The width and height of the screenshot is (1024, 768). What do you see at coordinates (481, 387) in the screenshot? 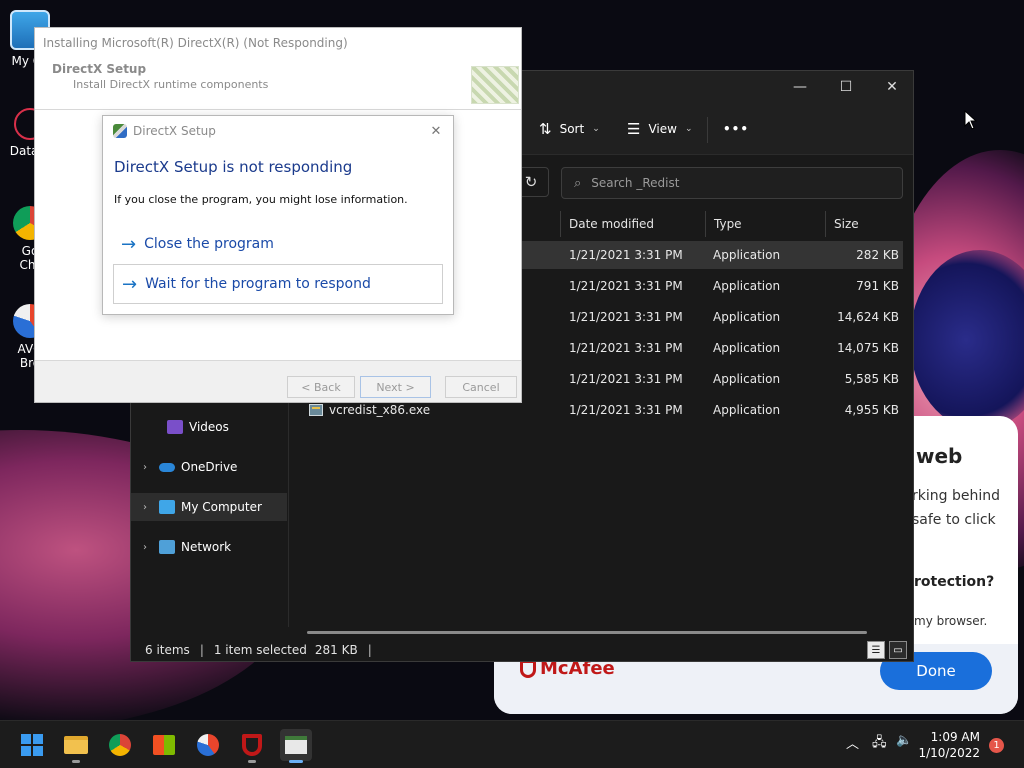
I see `cancel-button: Cancel` at bounding box center [481, 387].